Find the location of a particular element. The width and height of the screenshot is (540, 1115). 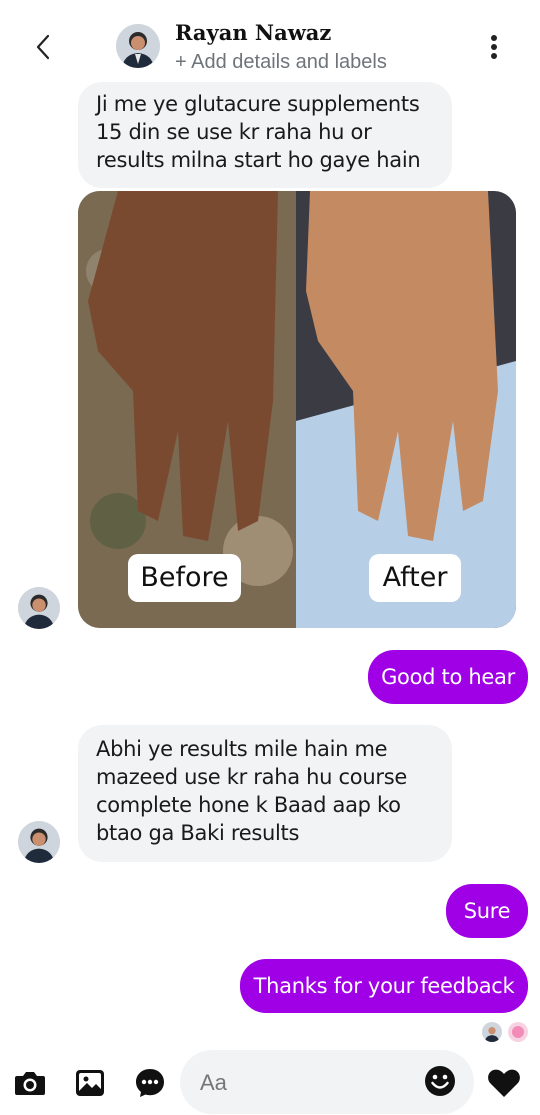

vertical-dots-icon is located at coordinates (494, 47).